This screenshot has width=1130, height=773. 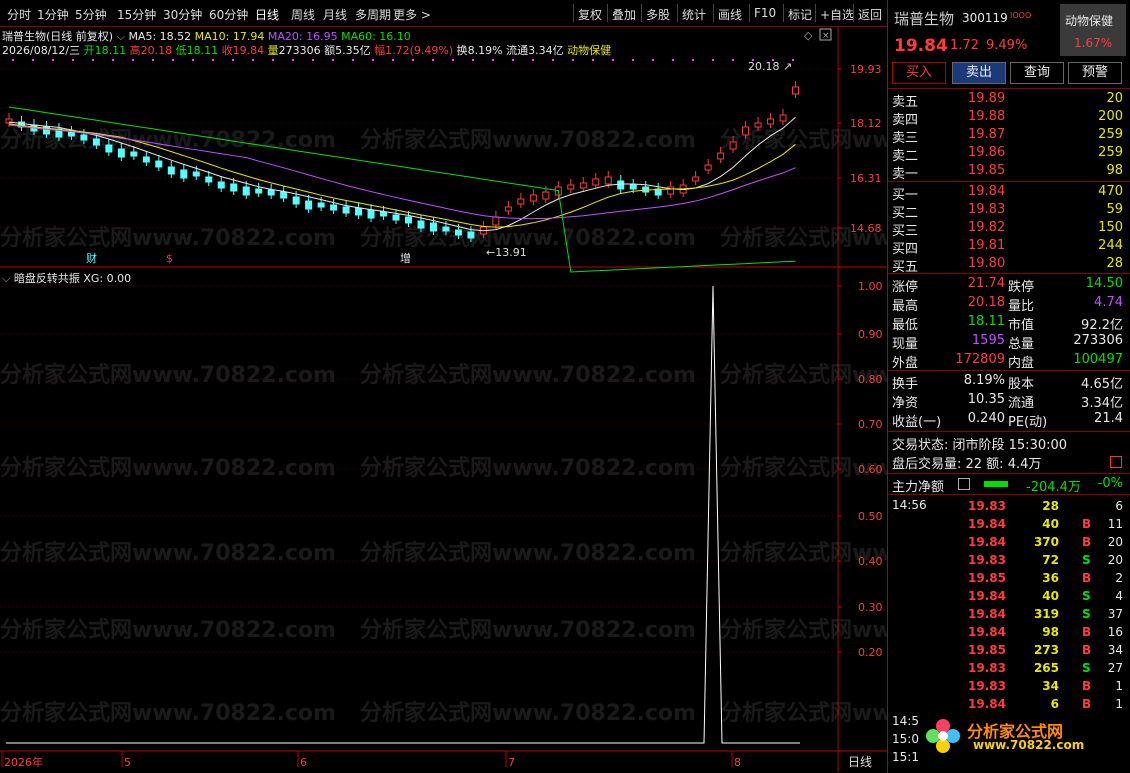 What do you see at coordinates (866, 69) in the screenshot?
I see `price-tick-label: 19.93` at bounding box center [866, 69].